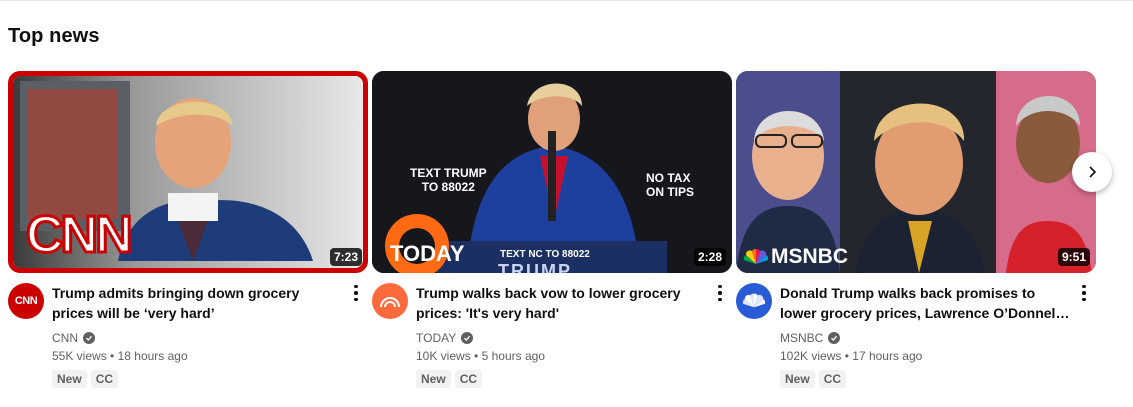  What do you see at coordinates (54, 36) in the screenshot?
I see `section-title: Top news` at bounding box center [54, 36].